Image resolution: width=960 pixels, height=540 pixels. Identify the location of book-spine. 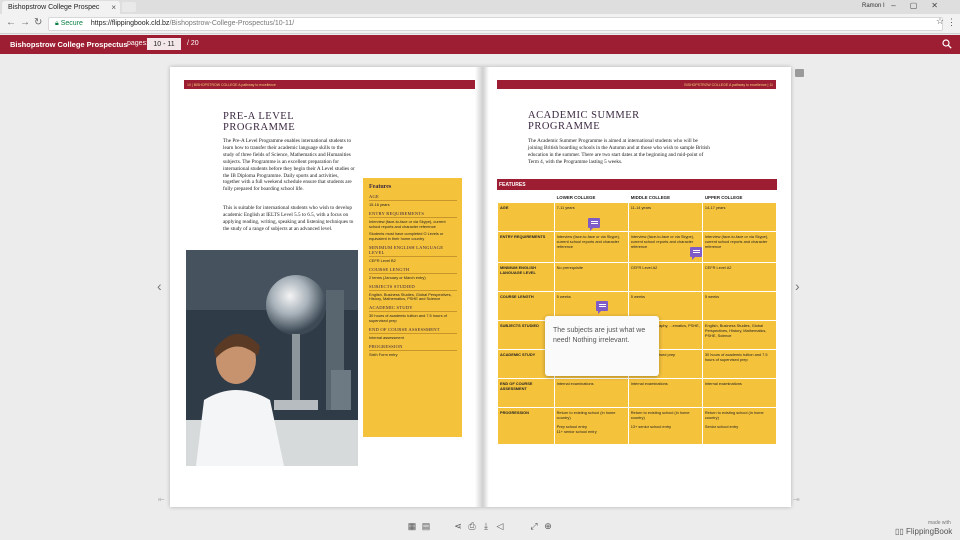
(482, 287).